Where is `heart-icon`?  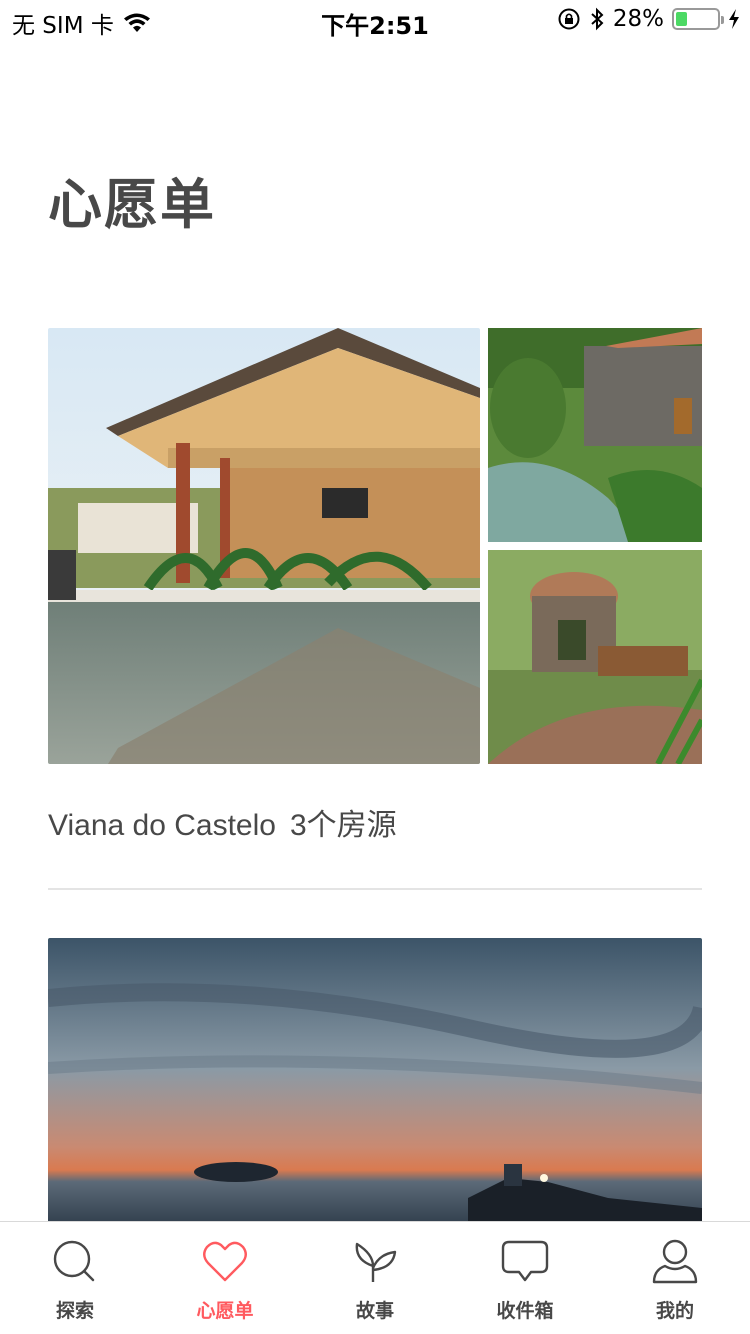
heart-icon is located at coordinates (225, 1261).